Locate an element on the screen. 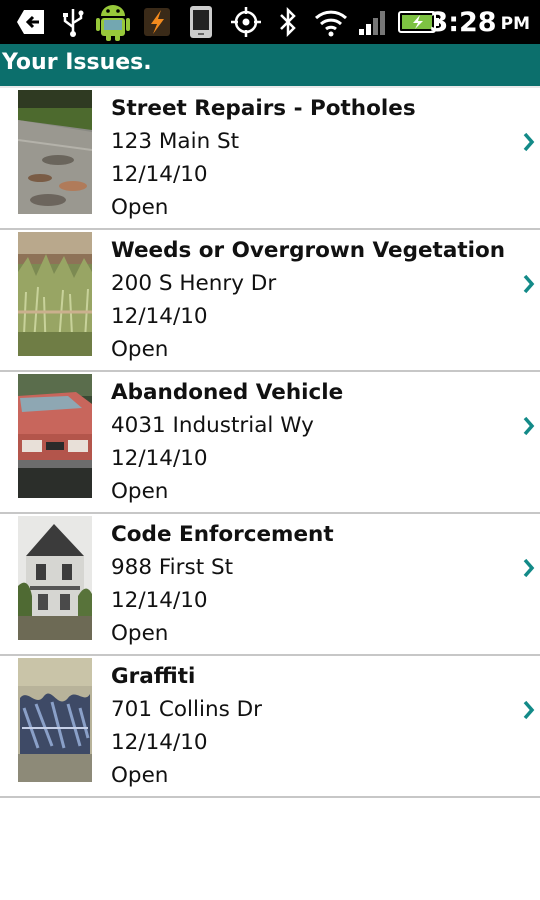  issue-title: Graffiti is located at coordinates (153, 676).